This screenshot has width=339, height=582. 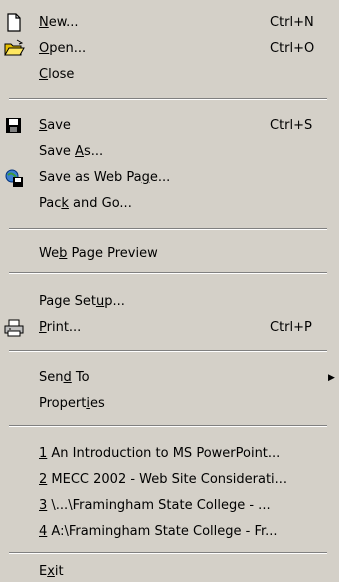 What do you see at coordinates (72, 403) in the screenshot?
I see `menu-item-label: Properties` at bounding box center [72, 403].